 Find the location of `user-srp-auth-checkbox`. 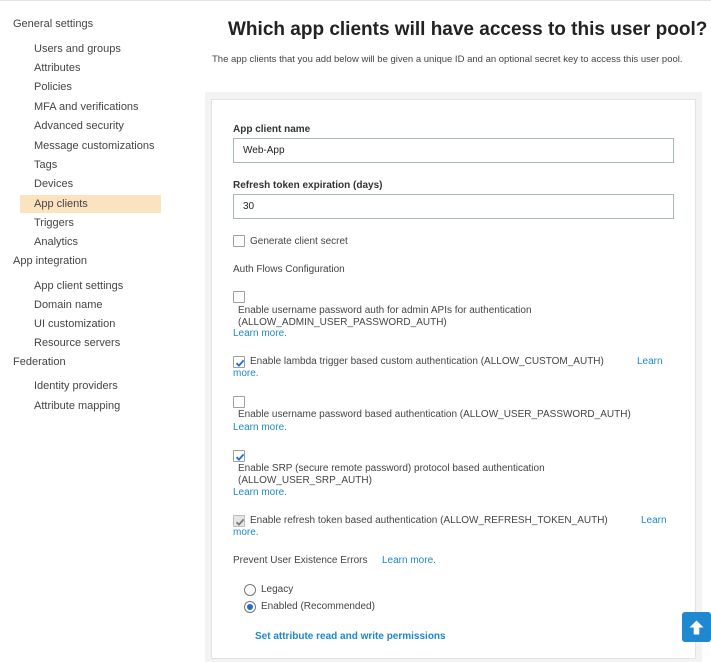

user-srp-auth-checkbox is located at coordinates (239, 456).